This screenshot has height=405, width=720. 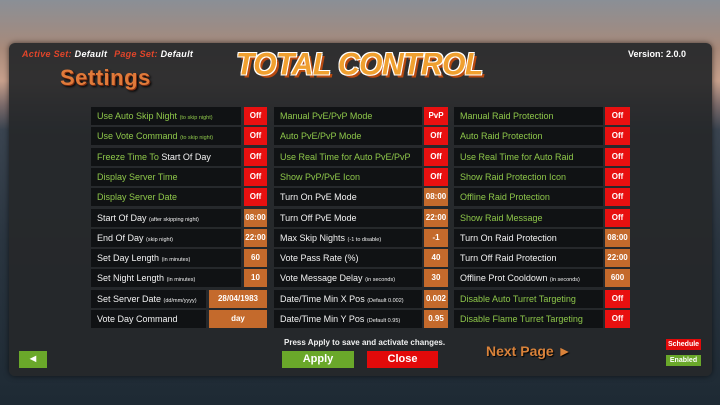 I want to click on page-title: Settings, so click(x=105, y=77).